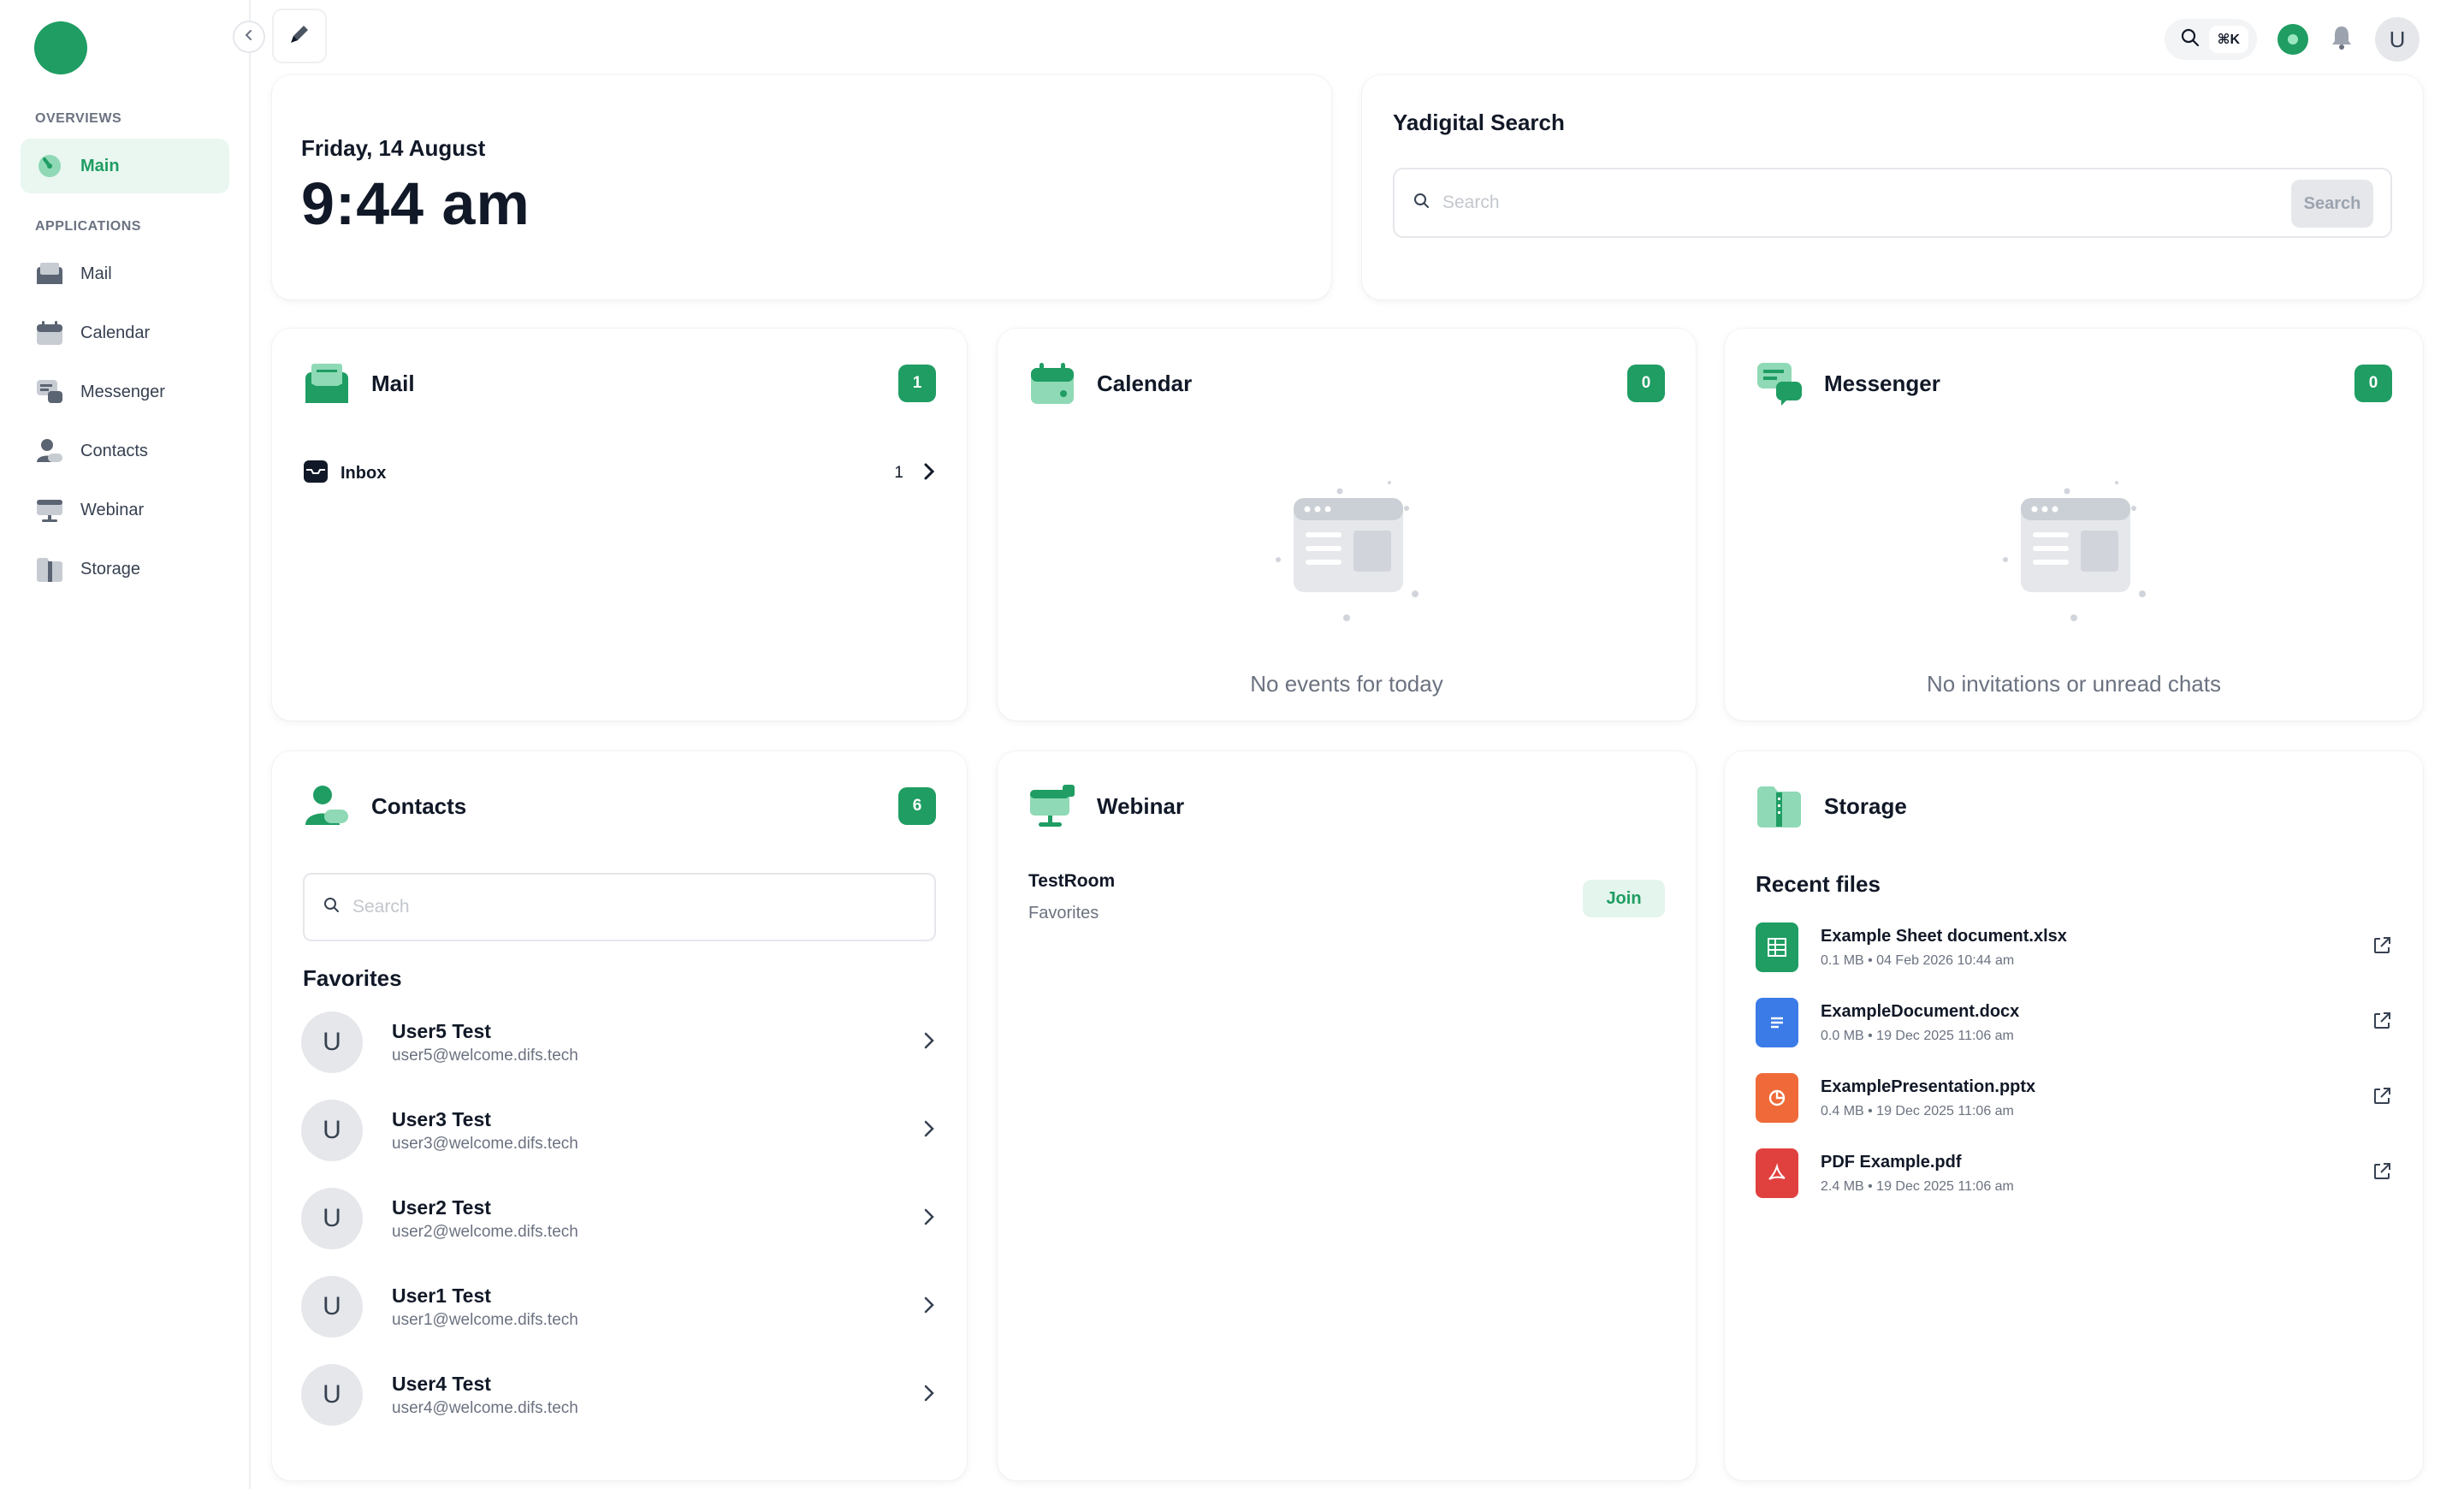 Image resolution: width=2464 pixels, height=1489 pixels. I want to click on collapse-sidebar-button, so click(249, 37).